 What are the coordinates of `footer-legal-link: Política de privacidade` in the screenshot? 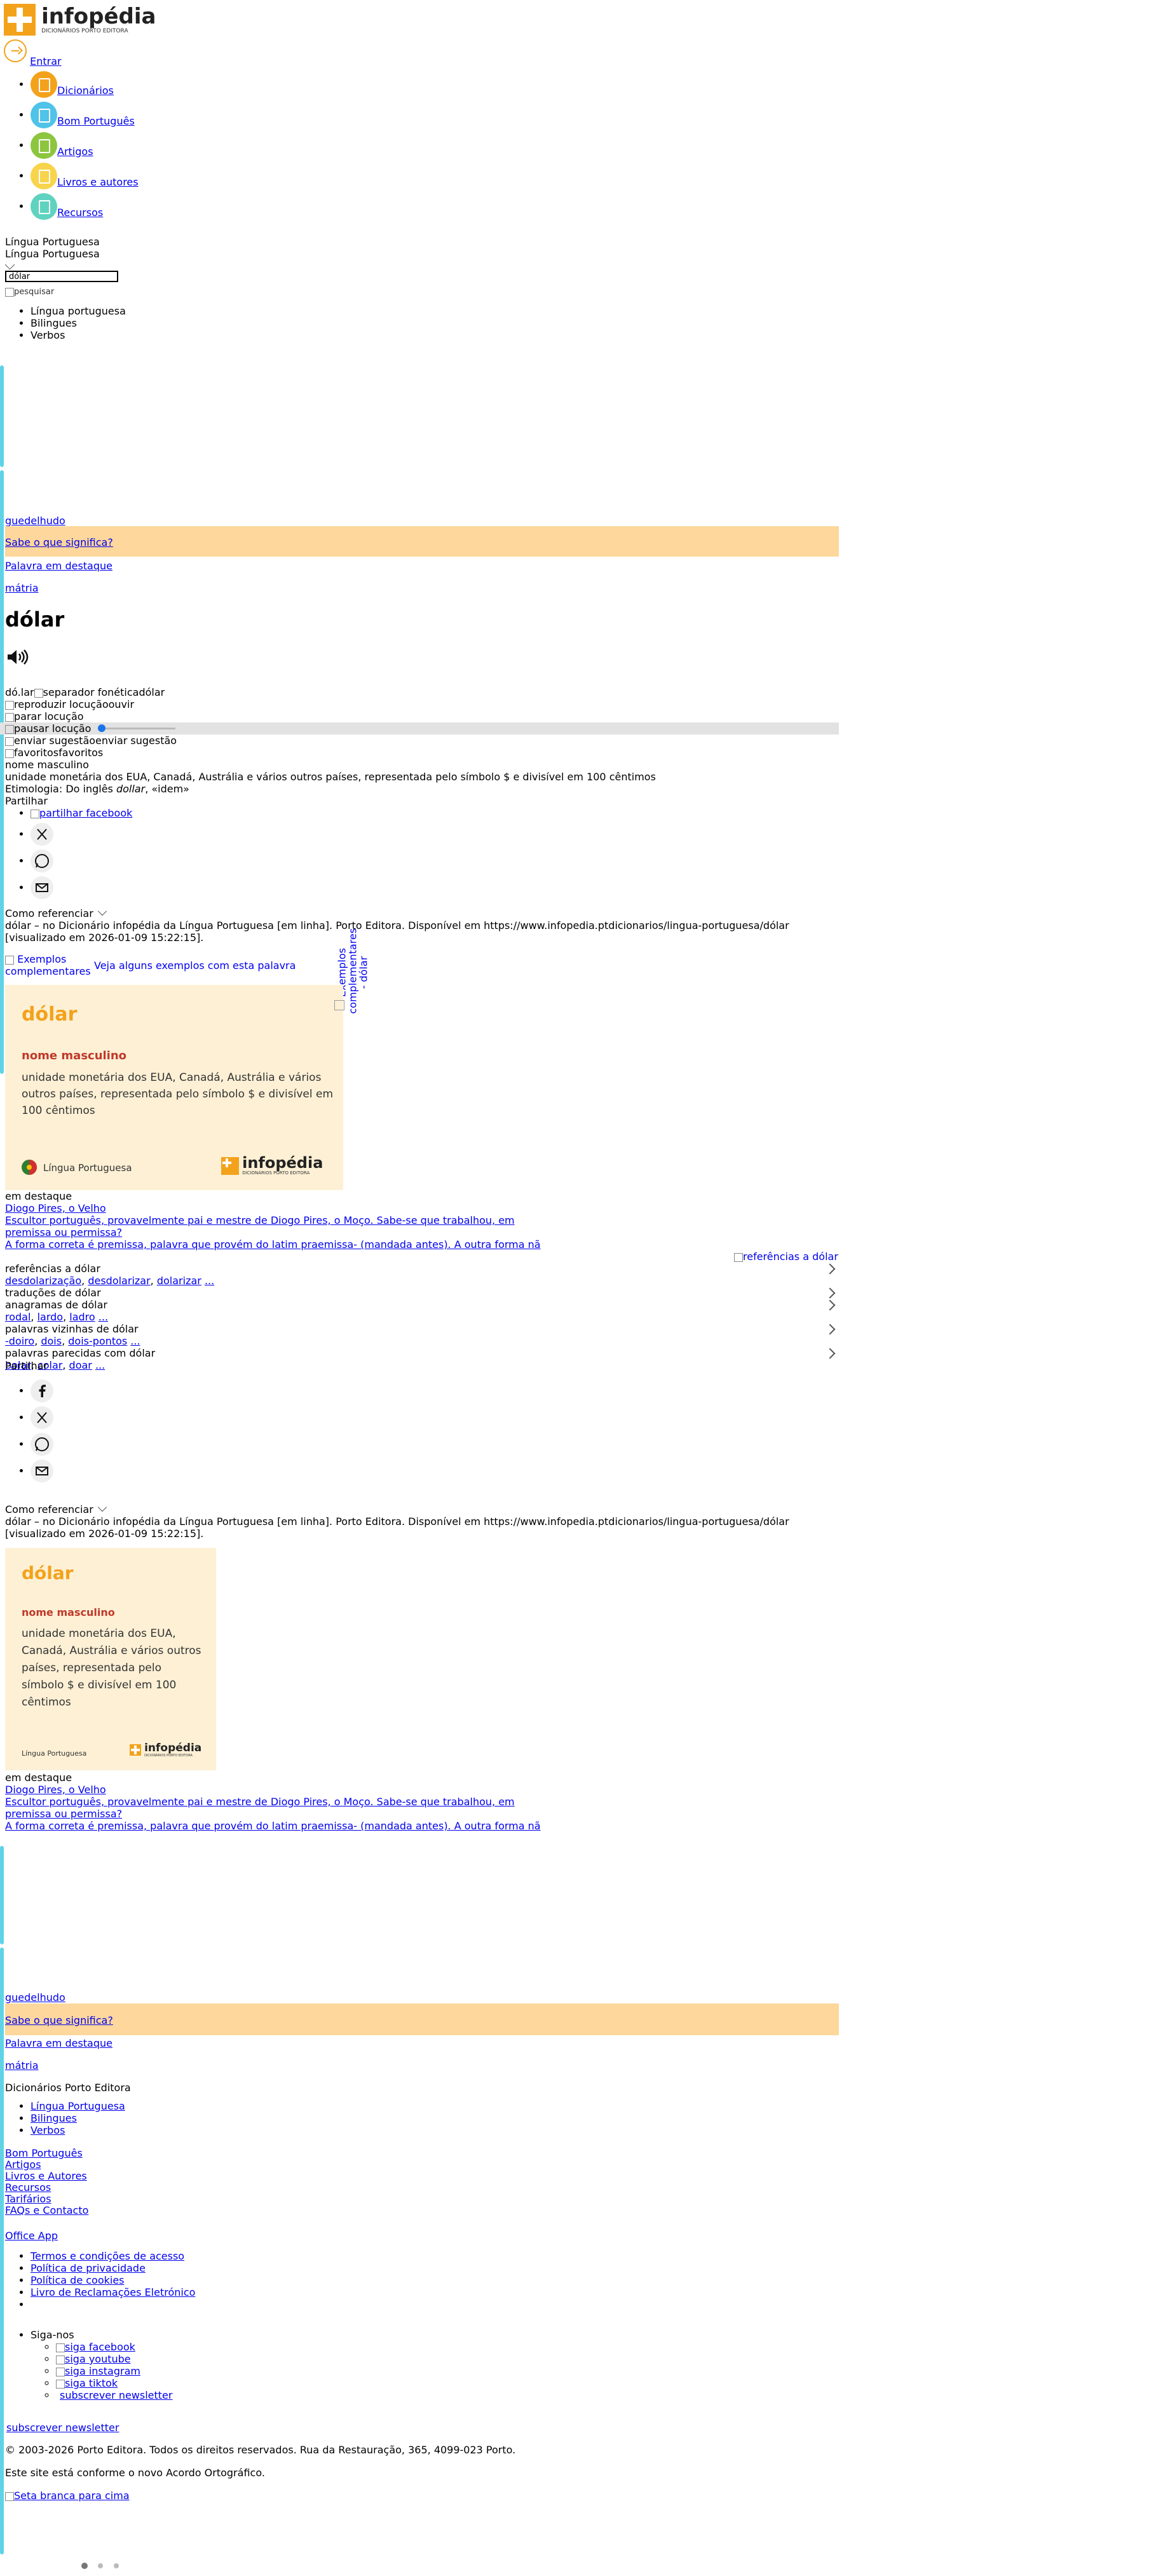 It's located at (88, 2268).